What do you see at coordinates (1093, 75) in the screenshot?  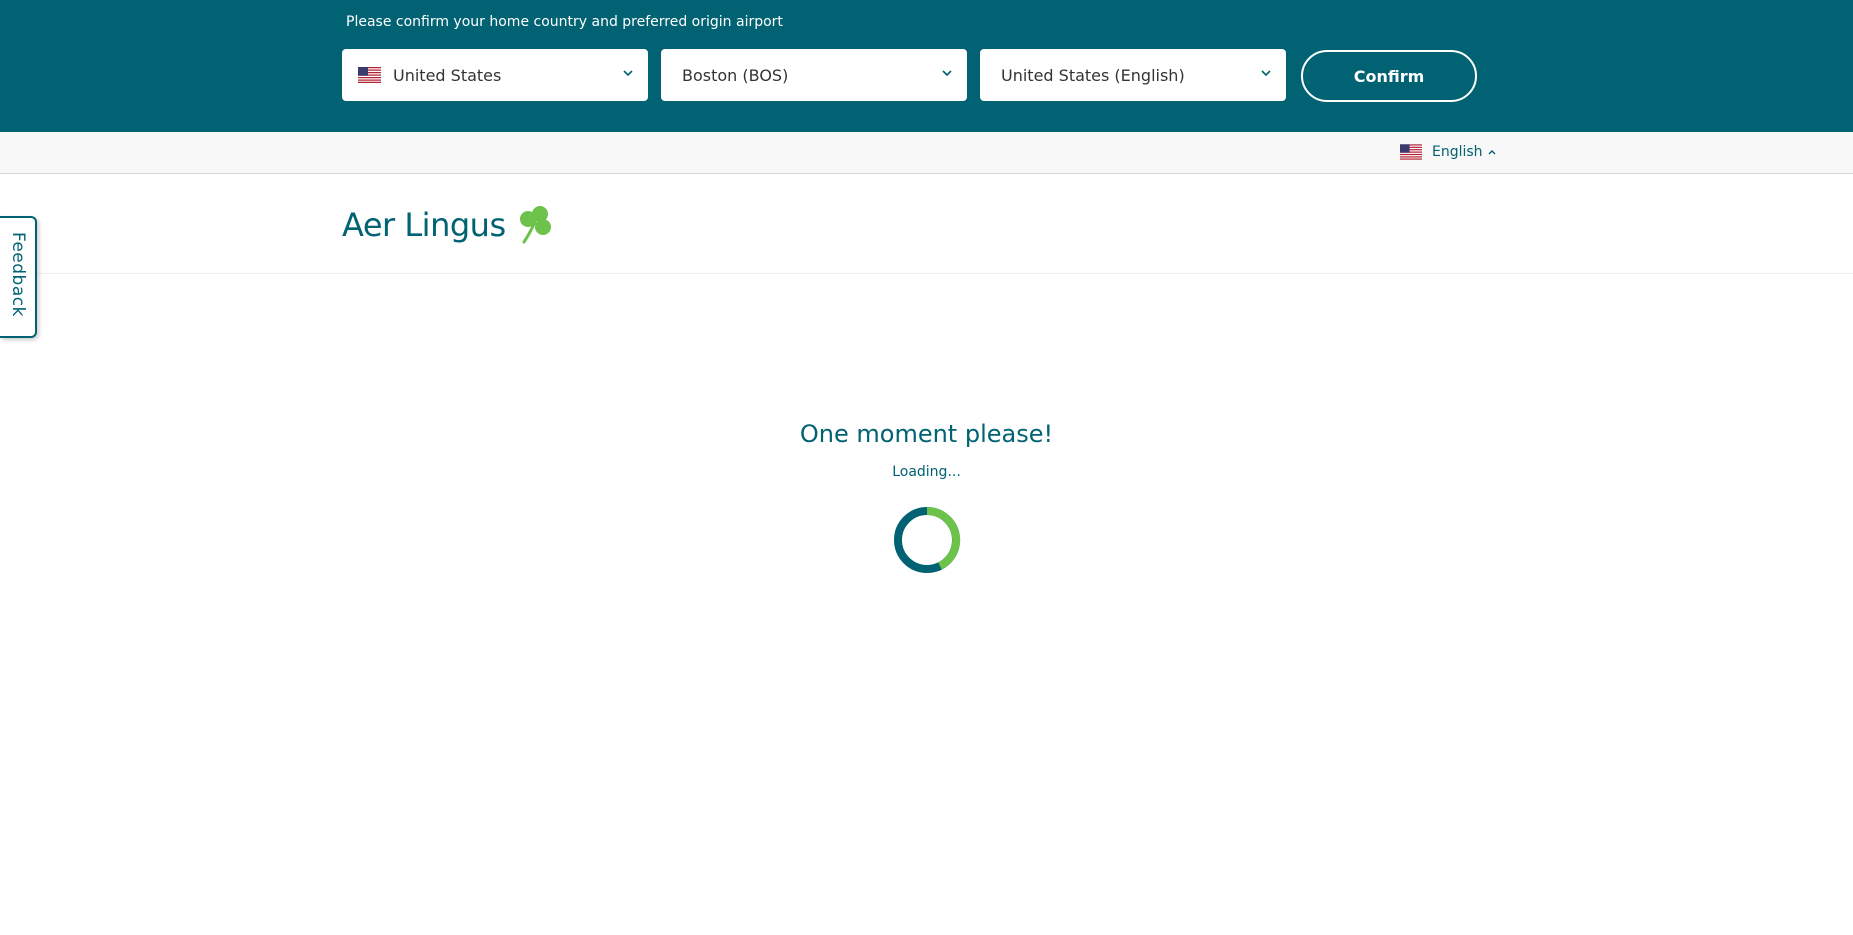 I see `language-select-value: United States (English)` at bounding box center [1093, 75].